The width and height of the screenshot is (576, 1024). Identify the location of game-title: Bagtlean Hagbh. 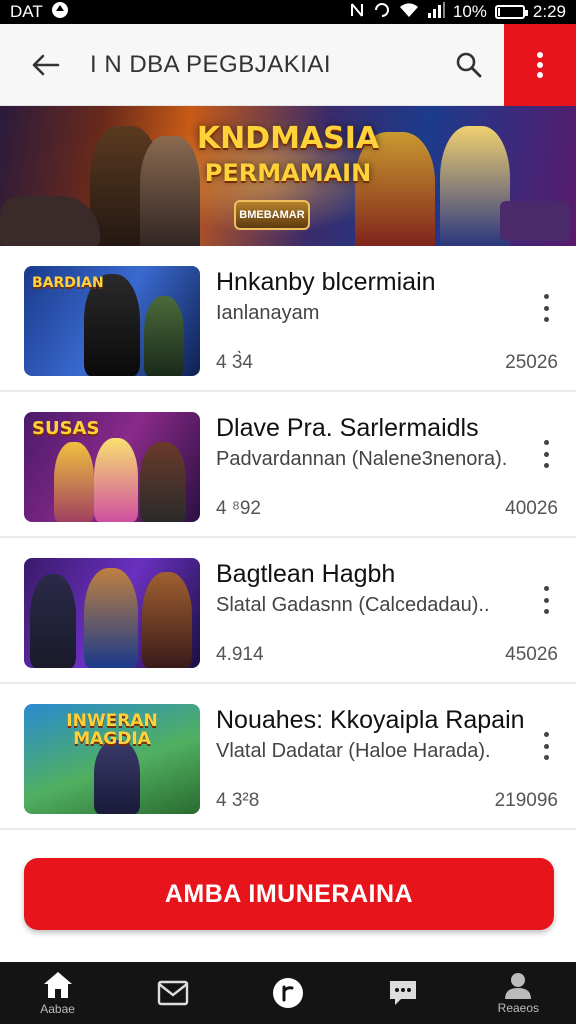
(306, 574).